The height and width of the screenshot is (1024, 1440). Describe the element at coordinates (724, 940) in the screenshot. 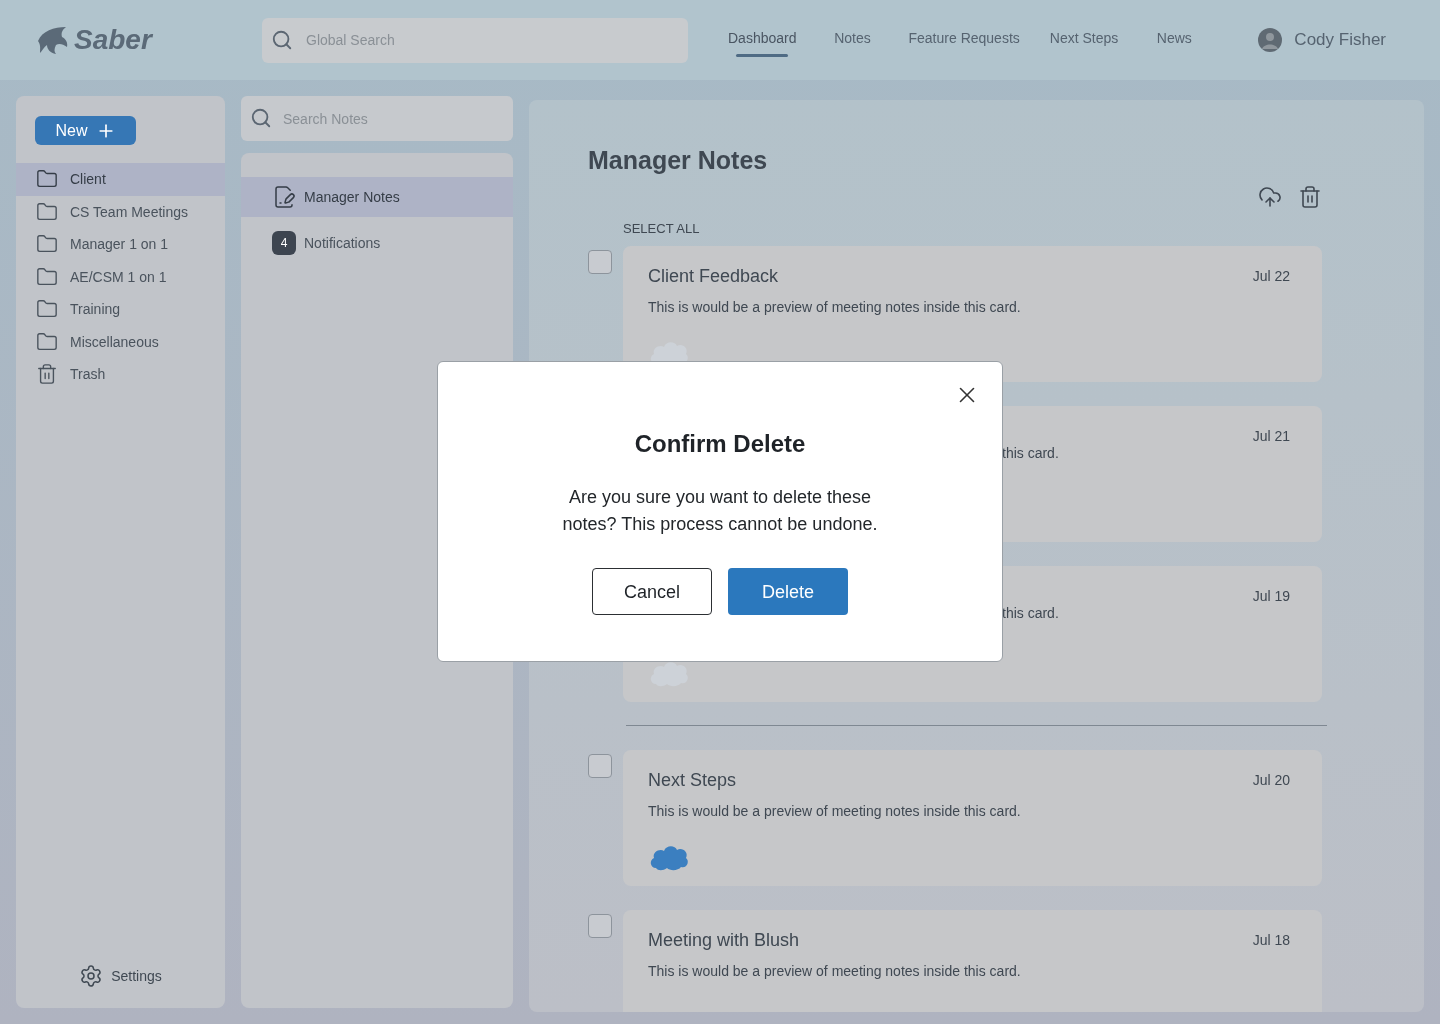

I see `card-title: Meeting with Blush` at that location.